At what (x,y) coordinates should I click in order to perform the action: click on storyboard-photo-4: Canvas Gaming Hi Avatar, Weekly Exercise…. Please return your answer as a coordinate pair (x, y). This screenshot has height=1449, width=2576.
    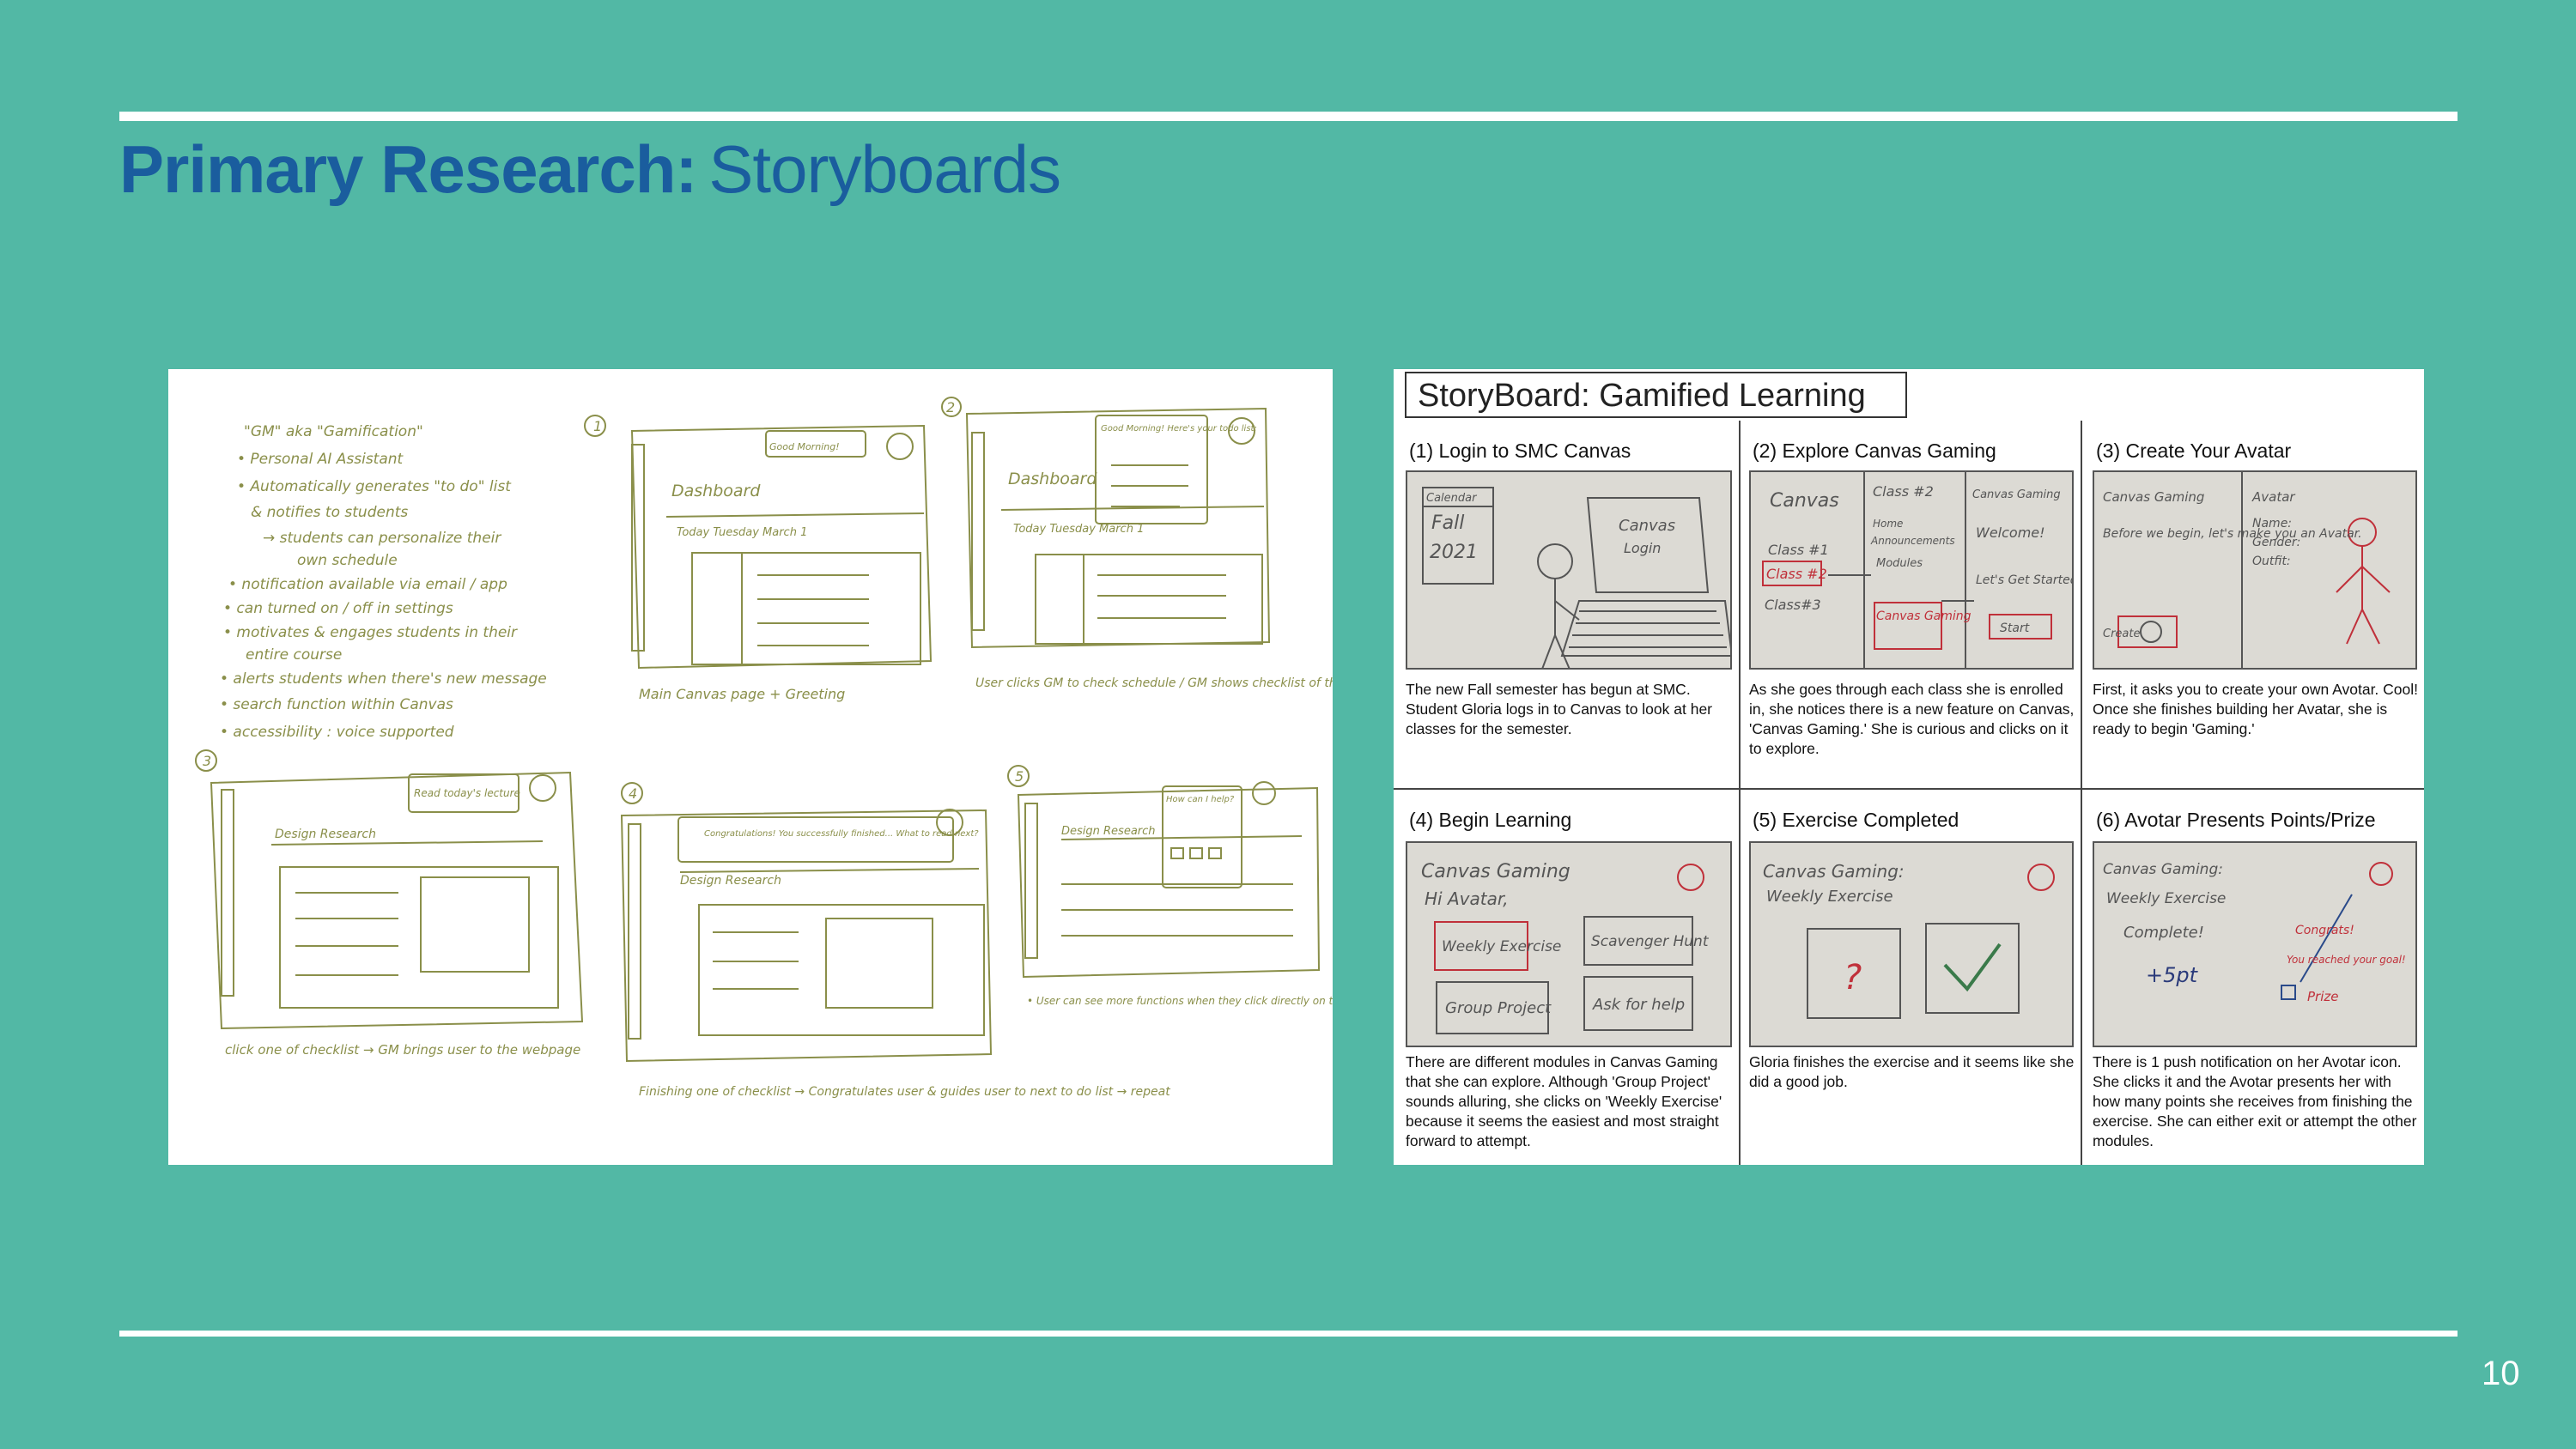
    Looking at the image, I should click on (1569, 944).